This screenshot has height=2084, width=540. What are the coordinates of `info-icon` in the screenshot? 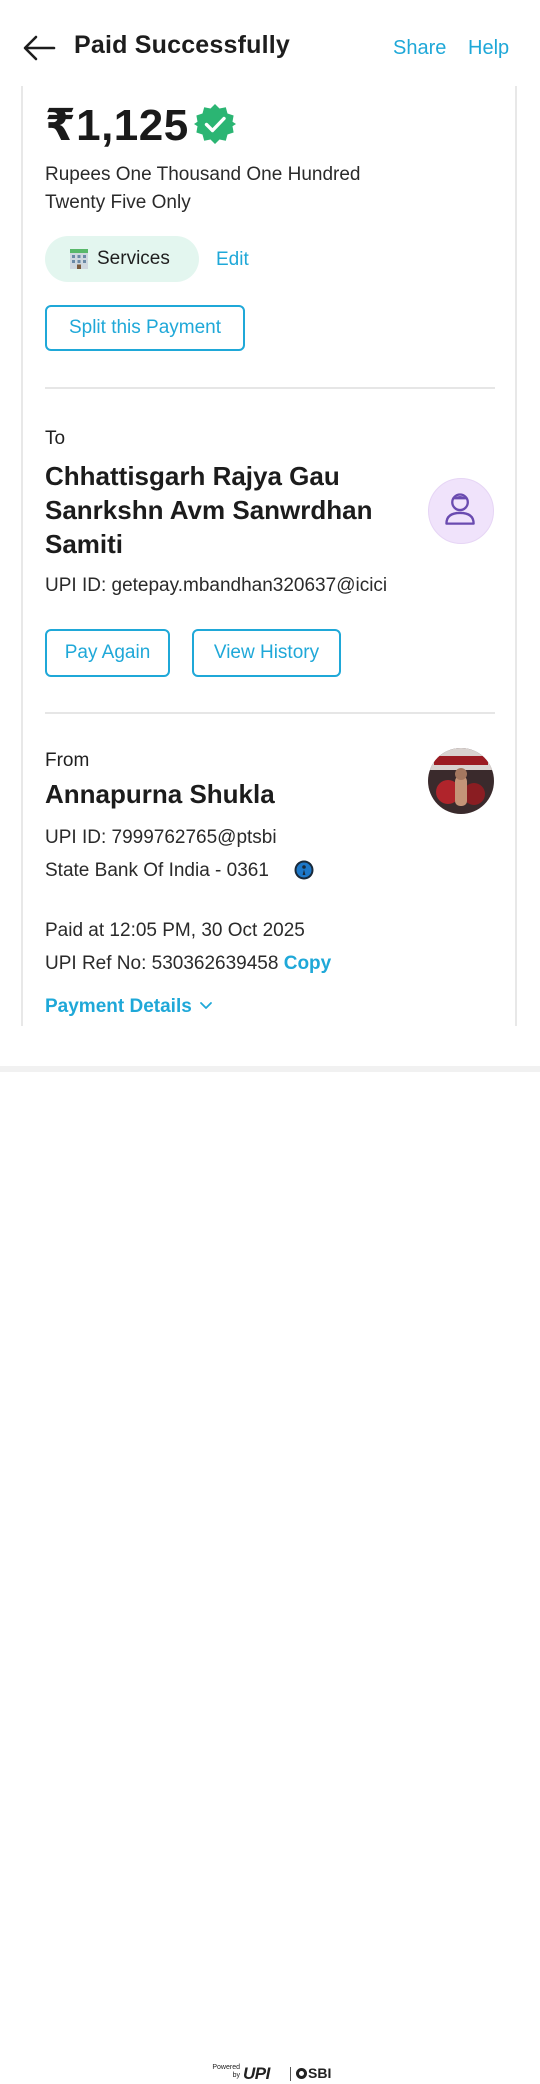 It's located at (304, 870).